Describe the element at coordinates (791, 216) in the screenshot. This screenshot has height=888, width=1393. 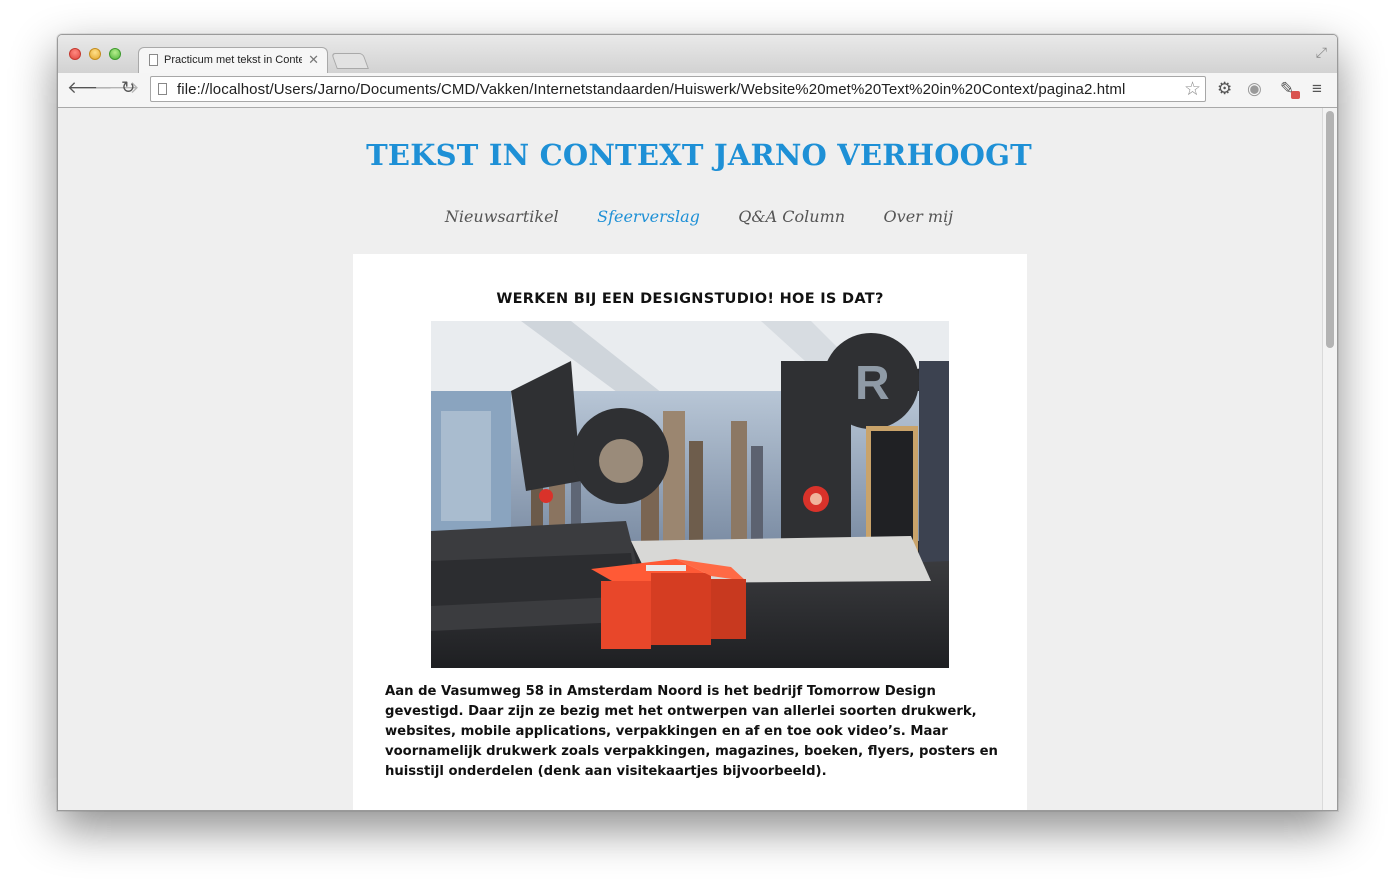
I see `nav-link-qa-column: Q&A Column` at that location.